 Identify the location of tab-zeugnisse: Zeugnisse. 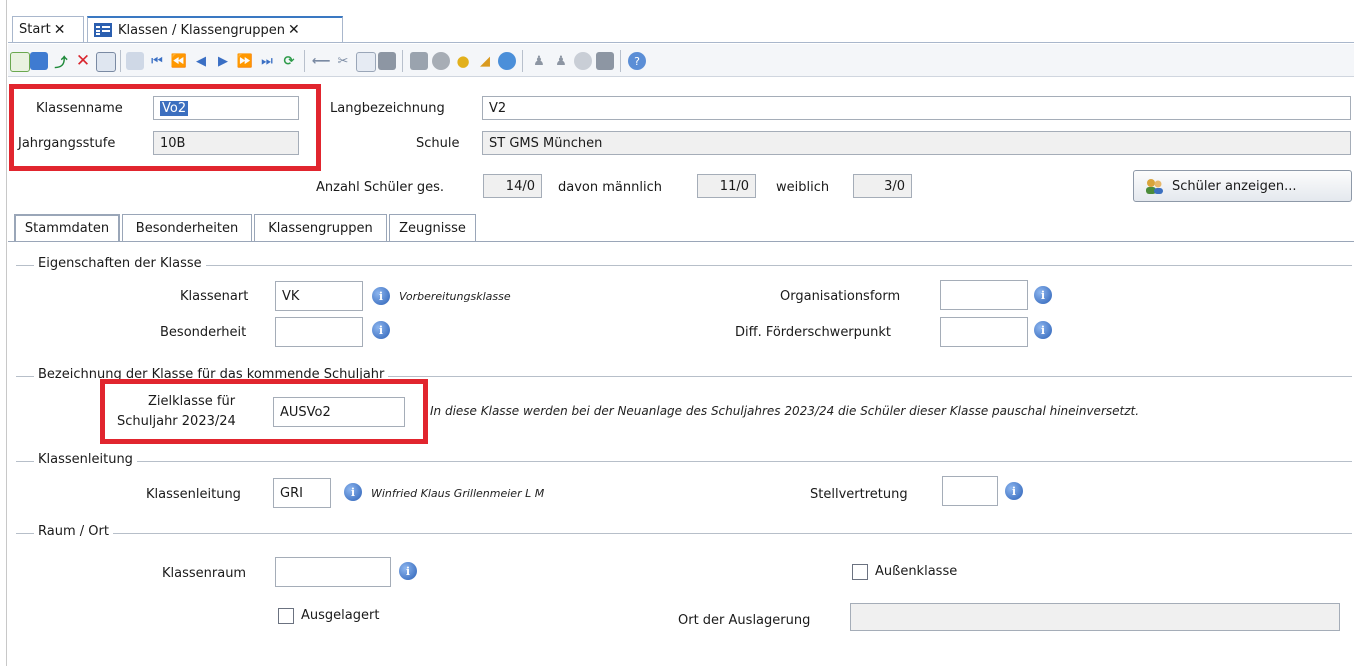
(432, 227).